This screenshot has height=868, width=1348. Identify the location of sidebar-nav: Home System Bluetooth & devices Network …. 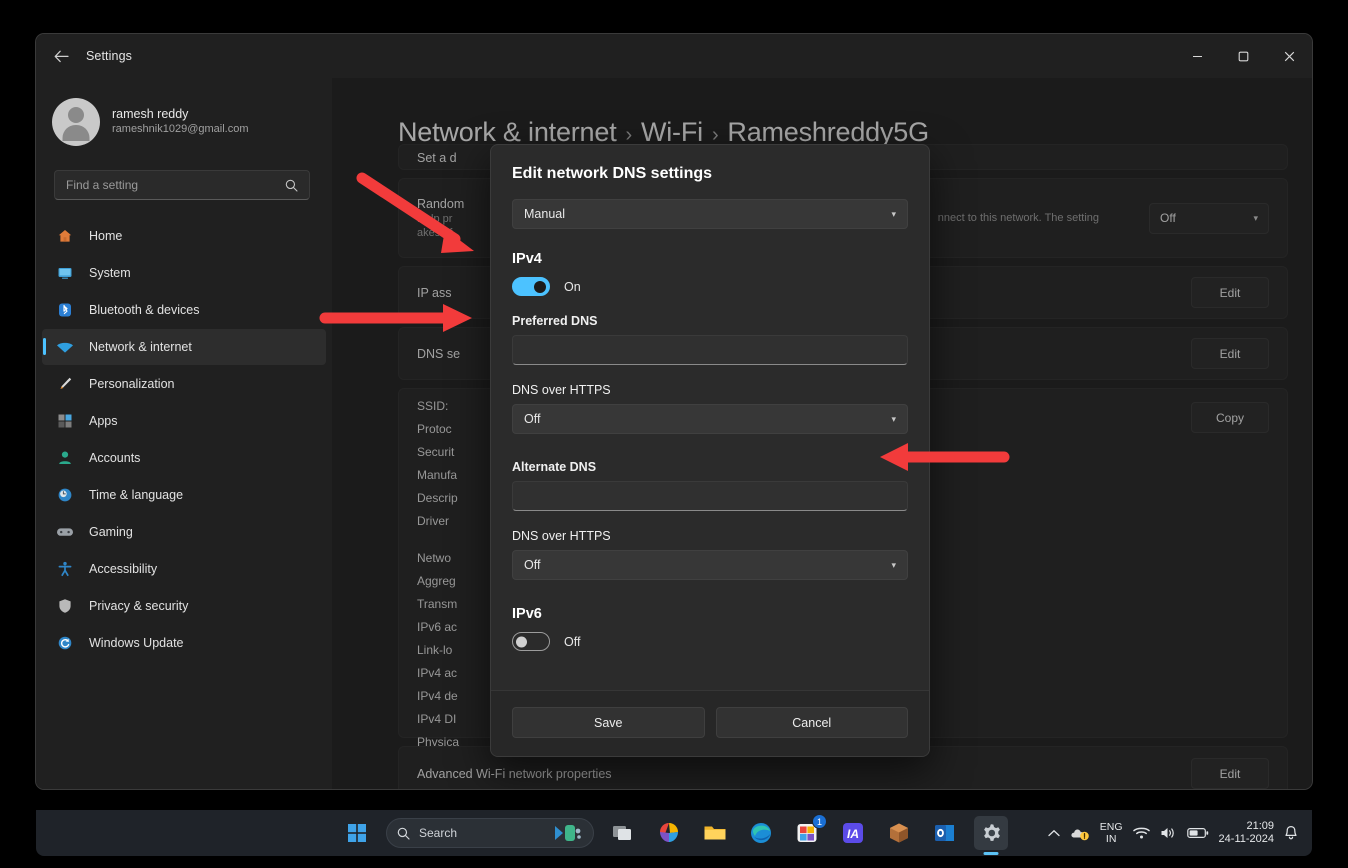
(184, 439).